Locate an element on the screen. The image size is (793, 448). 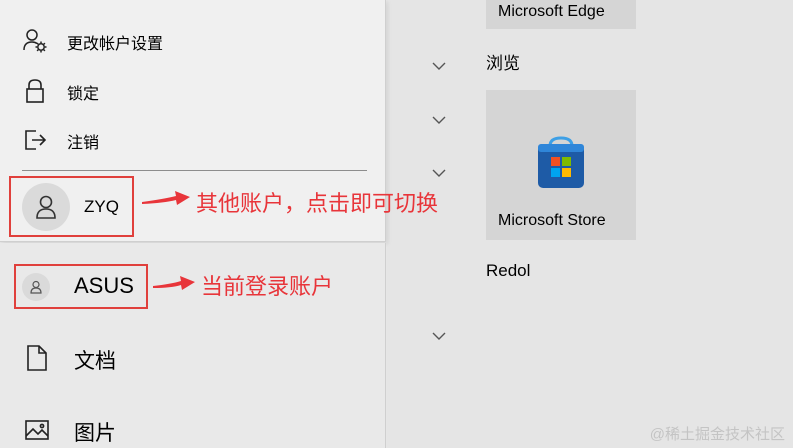
nav-item-label: 图片 is located at coordinates (95, 433).